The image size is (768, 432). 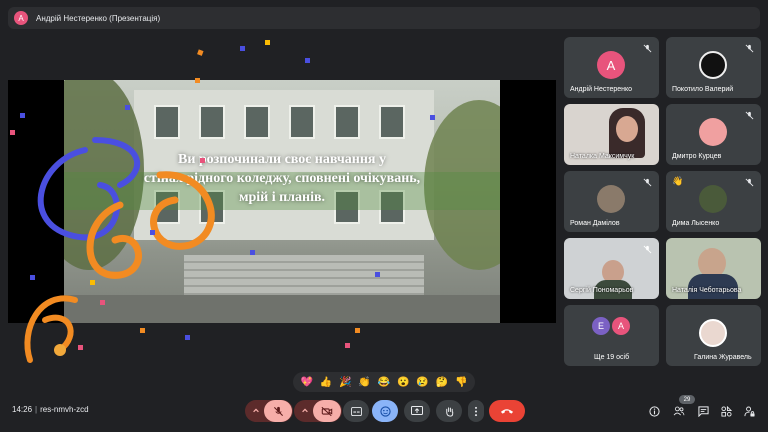 What do you see at coordinates (305, 411) in the screenshot?
I see `camera-options-chevron-icon` at bounding box center [305, 411].